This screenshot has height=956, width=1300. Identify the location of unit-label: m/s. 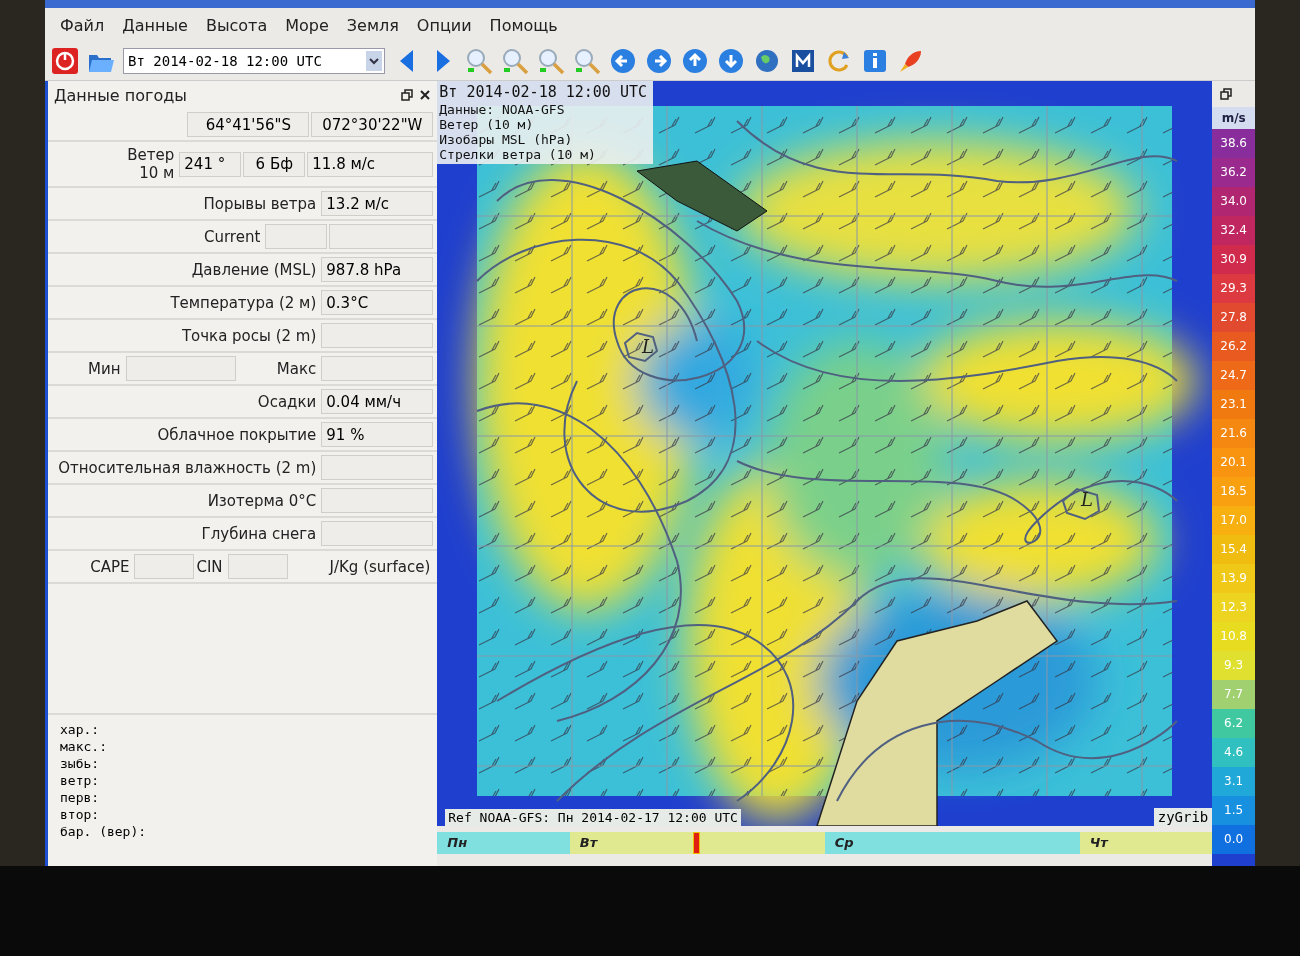
(1233, 118).